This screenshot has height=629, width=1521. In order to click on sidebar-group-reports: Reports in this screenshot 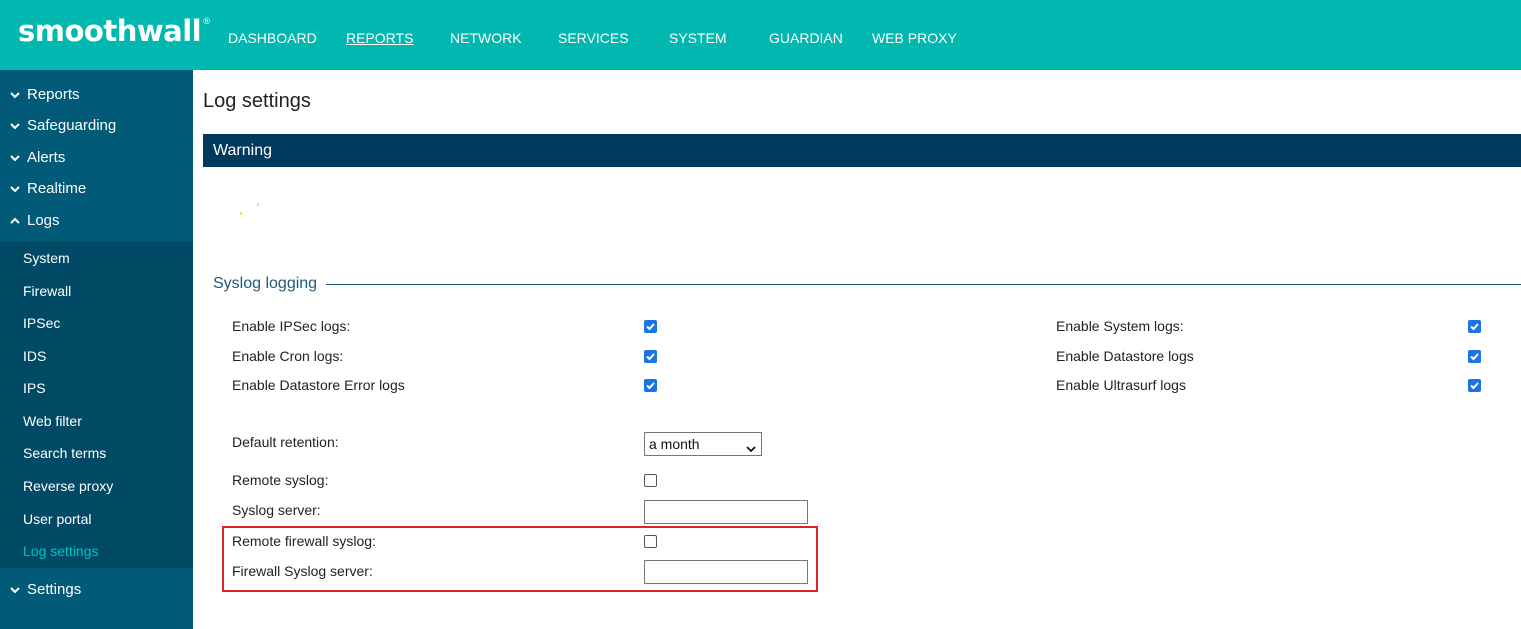, I will do `click(45, 94)`.